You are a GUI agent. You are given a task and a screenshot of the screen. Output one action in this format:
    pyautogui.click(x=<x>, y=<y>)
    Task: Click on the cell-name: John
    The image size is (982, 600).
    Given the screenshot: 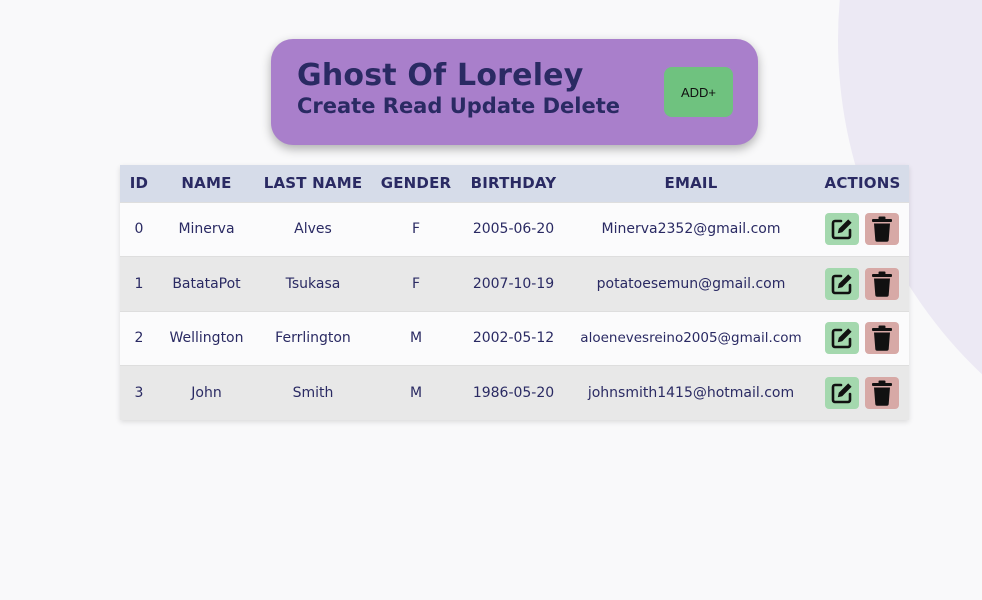 What is the action you would take?
    pyautogui.click(x=206, y=393)
    